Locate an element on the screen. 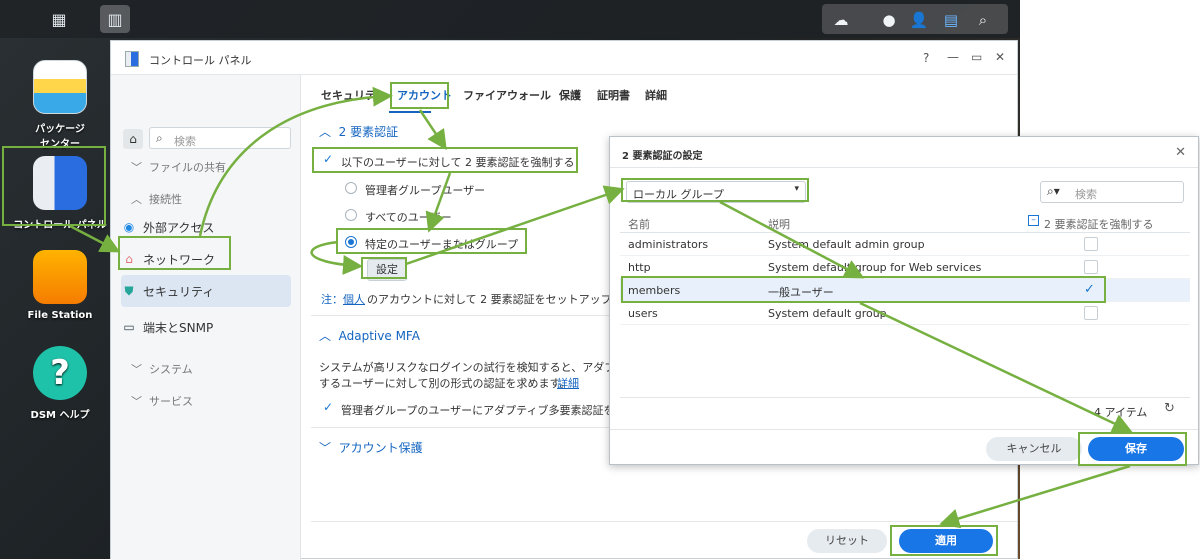  group-name: members is located at coordinates (654, 290).